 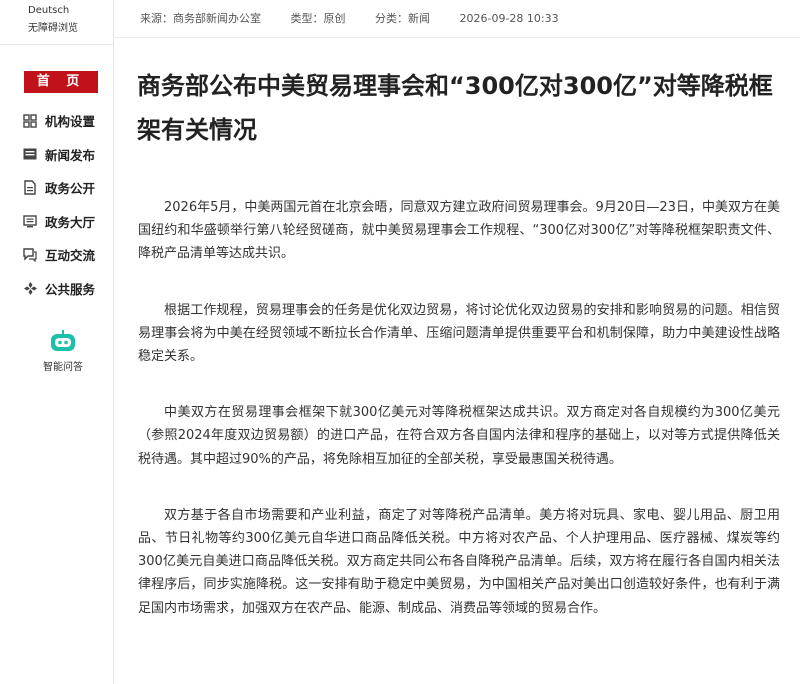 I want to click on sidebar-divider, so click(x=56, y=44).